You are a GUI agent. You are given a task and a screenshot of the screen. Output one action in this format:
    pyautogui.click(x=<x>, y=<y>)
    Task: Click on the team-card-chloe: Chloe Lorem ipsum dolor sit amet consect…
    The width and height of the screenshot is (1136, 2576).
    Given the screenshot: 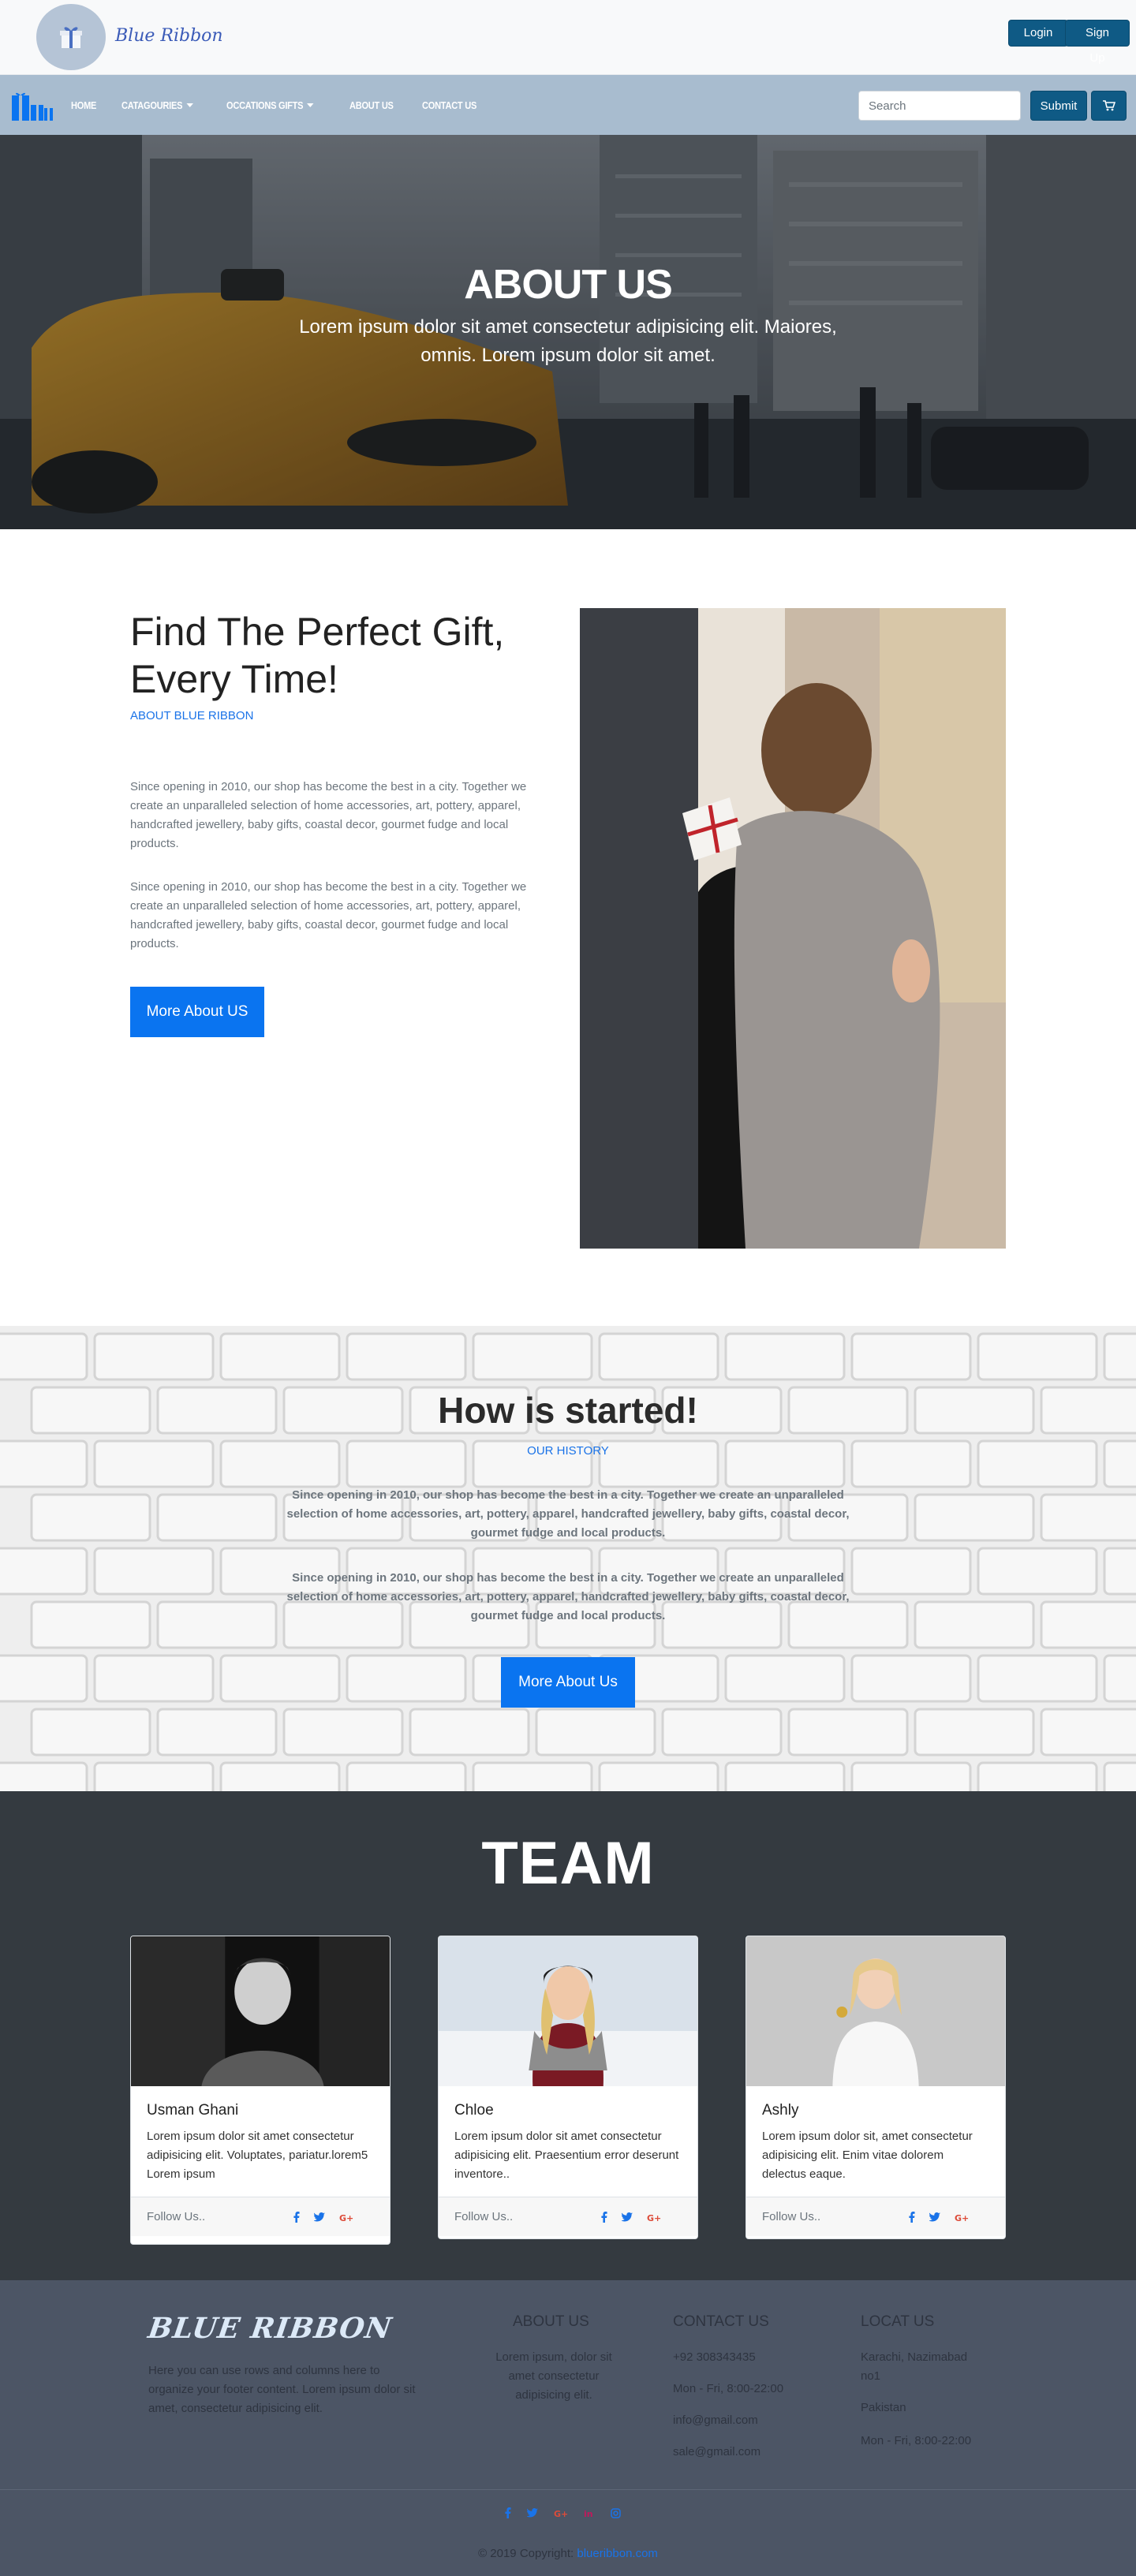 What is the action you would take?
    pyautogui.click(x=568, y=2087)
    